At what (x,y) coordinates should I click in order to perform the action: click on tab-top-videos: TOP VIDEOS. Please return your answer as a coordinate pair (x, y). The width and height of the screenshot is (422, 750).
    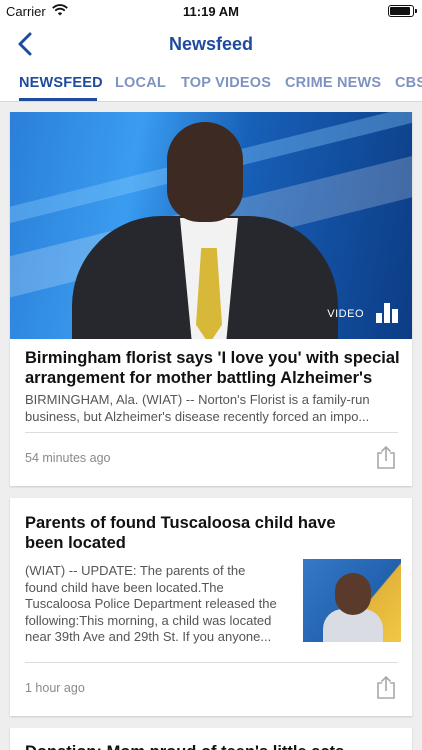
    Looking at the image, I should click on (226, 83).